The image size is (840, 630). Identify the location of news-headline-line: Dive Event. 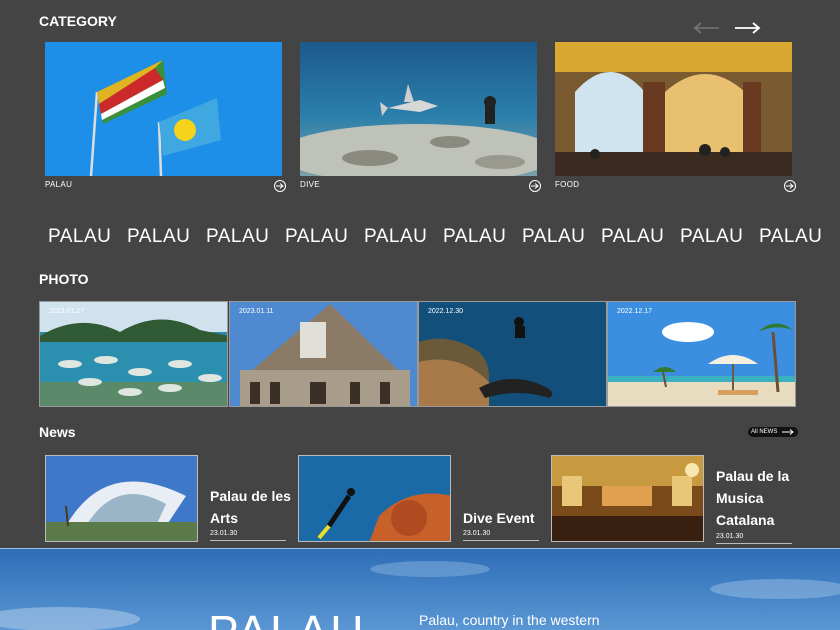
(499, 518).